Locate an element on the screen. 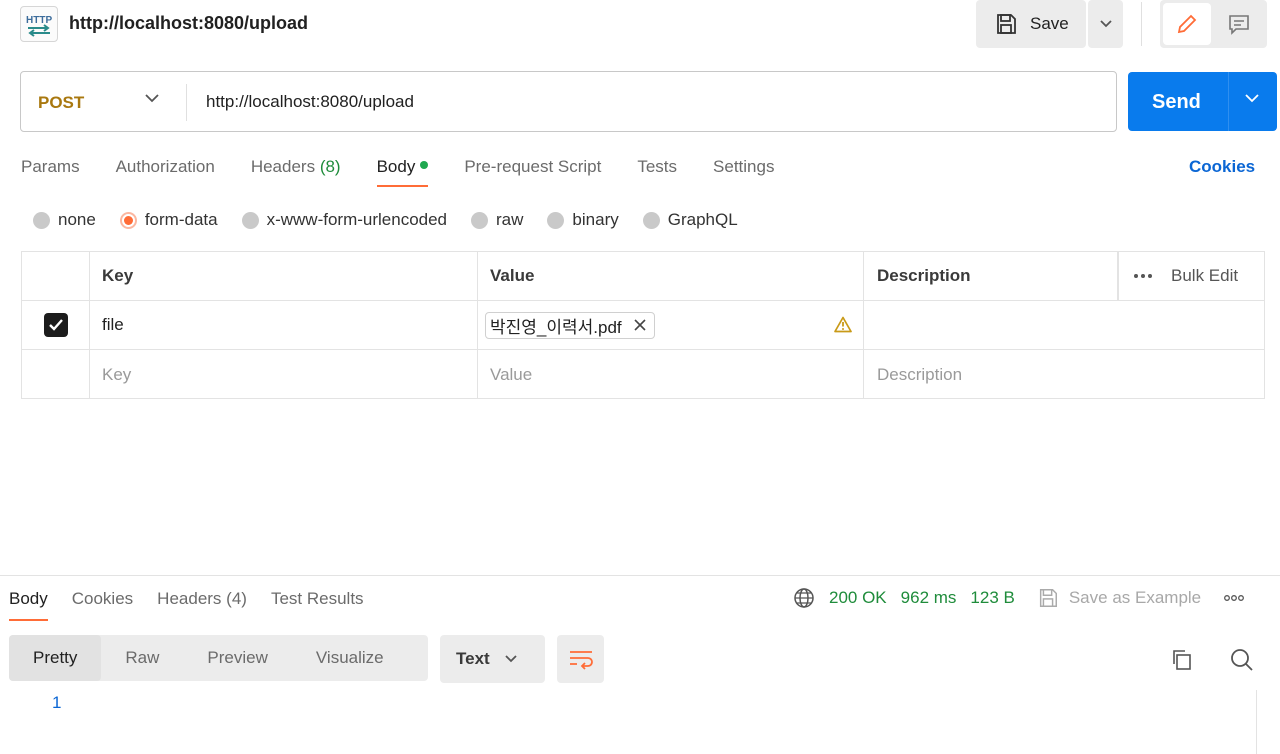 The width and height of the screenshot is (1280, 754). tab-label: Tests is located at coordinates (657, 166).